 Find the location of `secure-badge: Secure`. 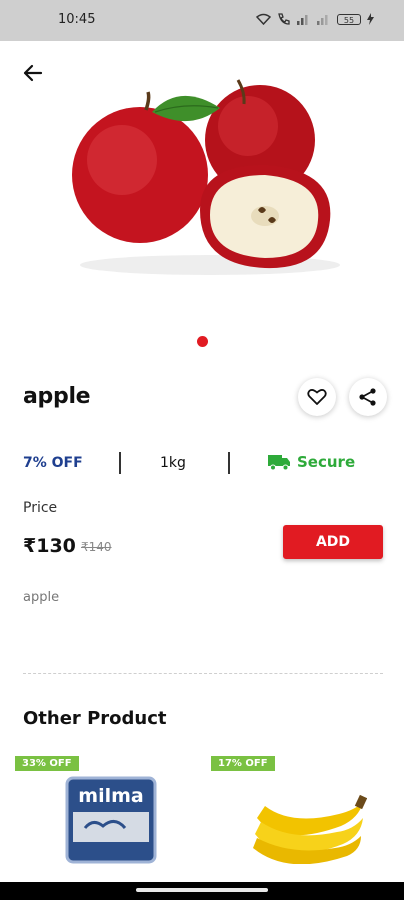

secure-badge: Secure is located at coordinates (311, 462).